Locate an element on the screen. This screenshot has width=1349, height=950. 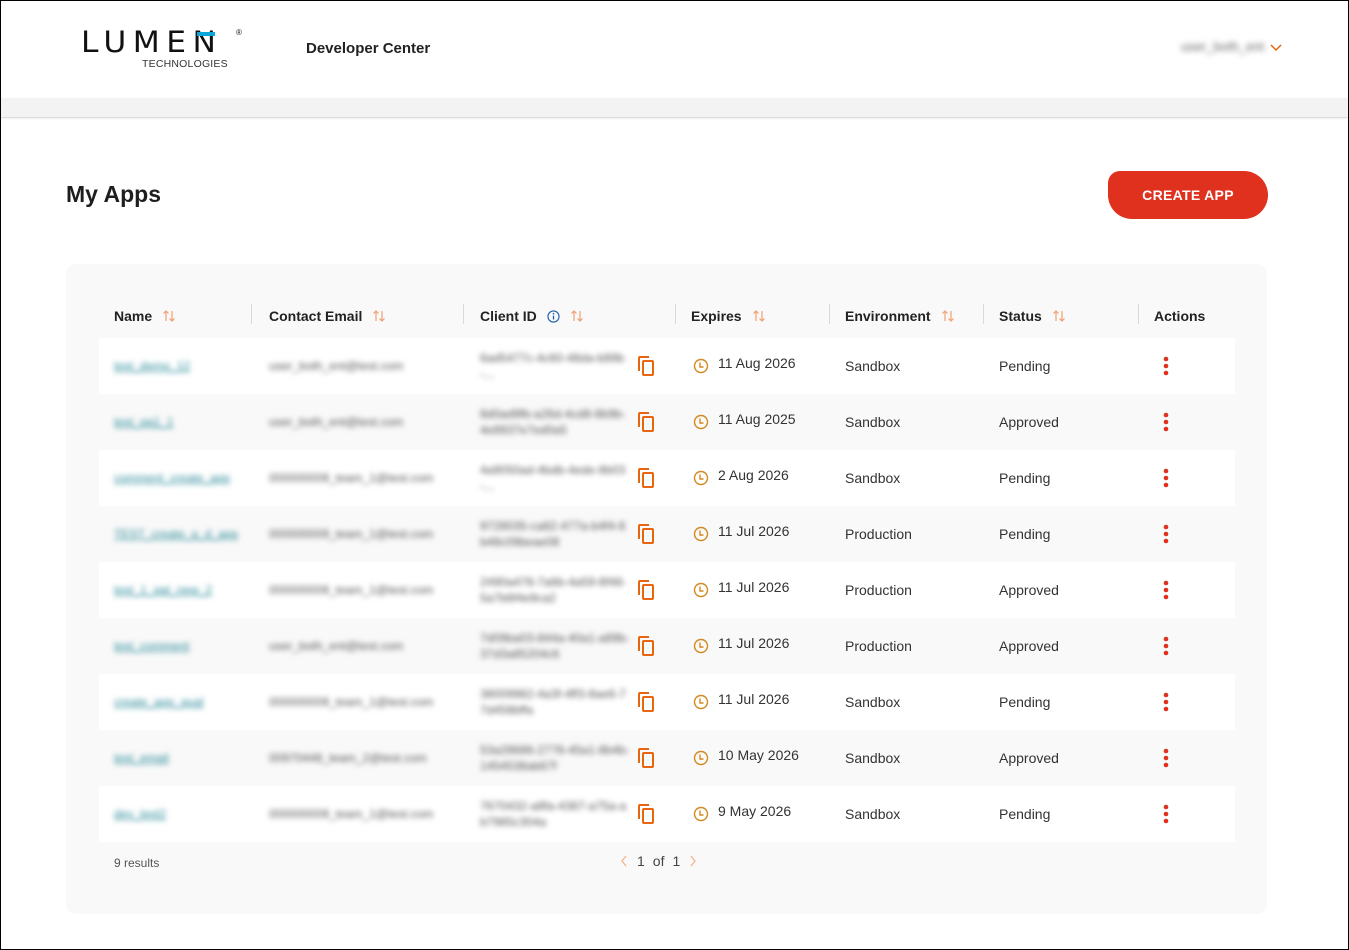
cell-client-id: 2490a478-7a6b-4a59-8f48-5a7b6f4e9ca2 is located at coordinates (555, 590).